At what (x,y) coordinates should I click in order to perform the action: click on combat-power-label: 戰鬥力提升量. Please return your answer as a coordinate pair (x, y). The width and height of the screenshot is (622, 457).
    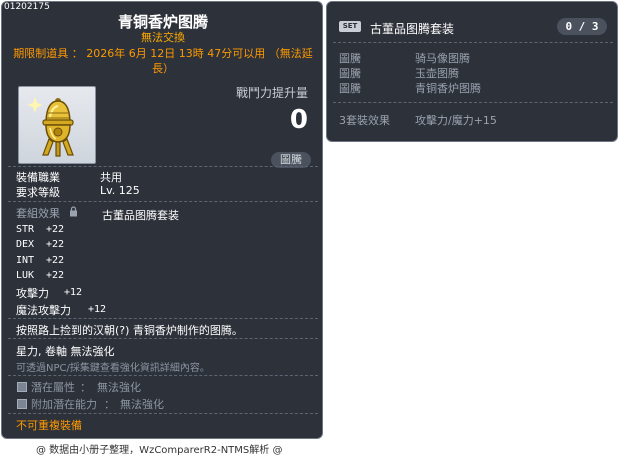
    Looking at the image, I should click on (271, 93).